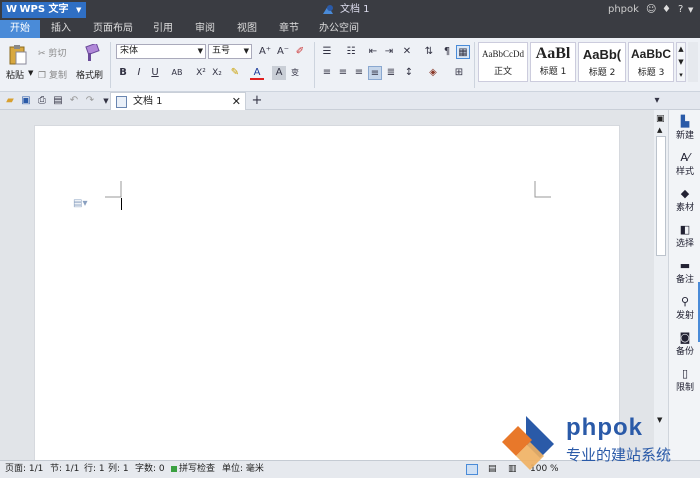  I want to click on cut-button: ✂ 剪切, so click(52, 52).